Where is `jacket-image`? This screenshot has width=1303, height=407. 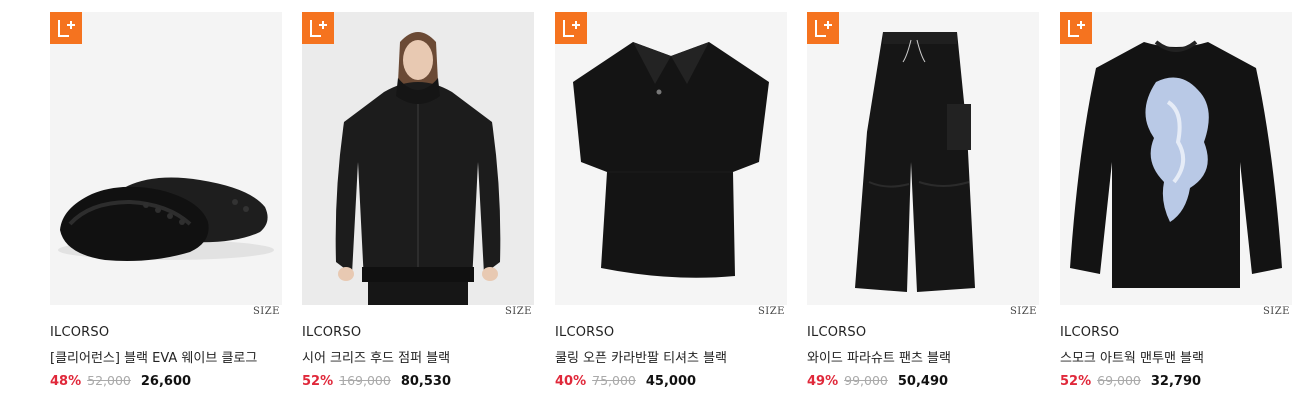 jacket-image is located at coordinates (418, 158).